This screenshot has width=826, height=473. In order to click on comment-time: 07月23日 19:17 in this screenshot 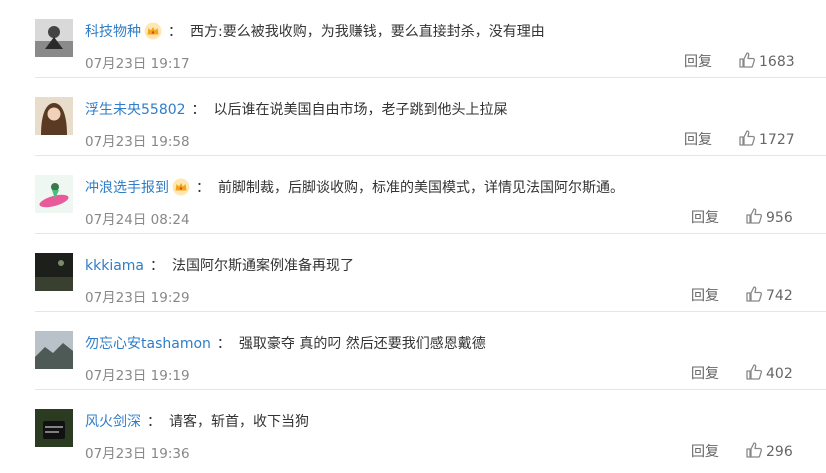, I will do `click(137, 64)`.